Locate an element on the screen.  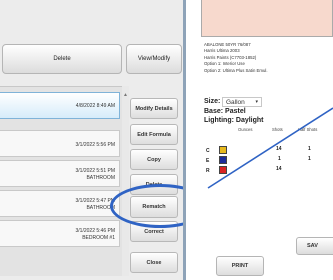
view-modify-button: View/Modify is located at coordinates (154, 59).